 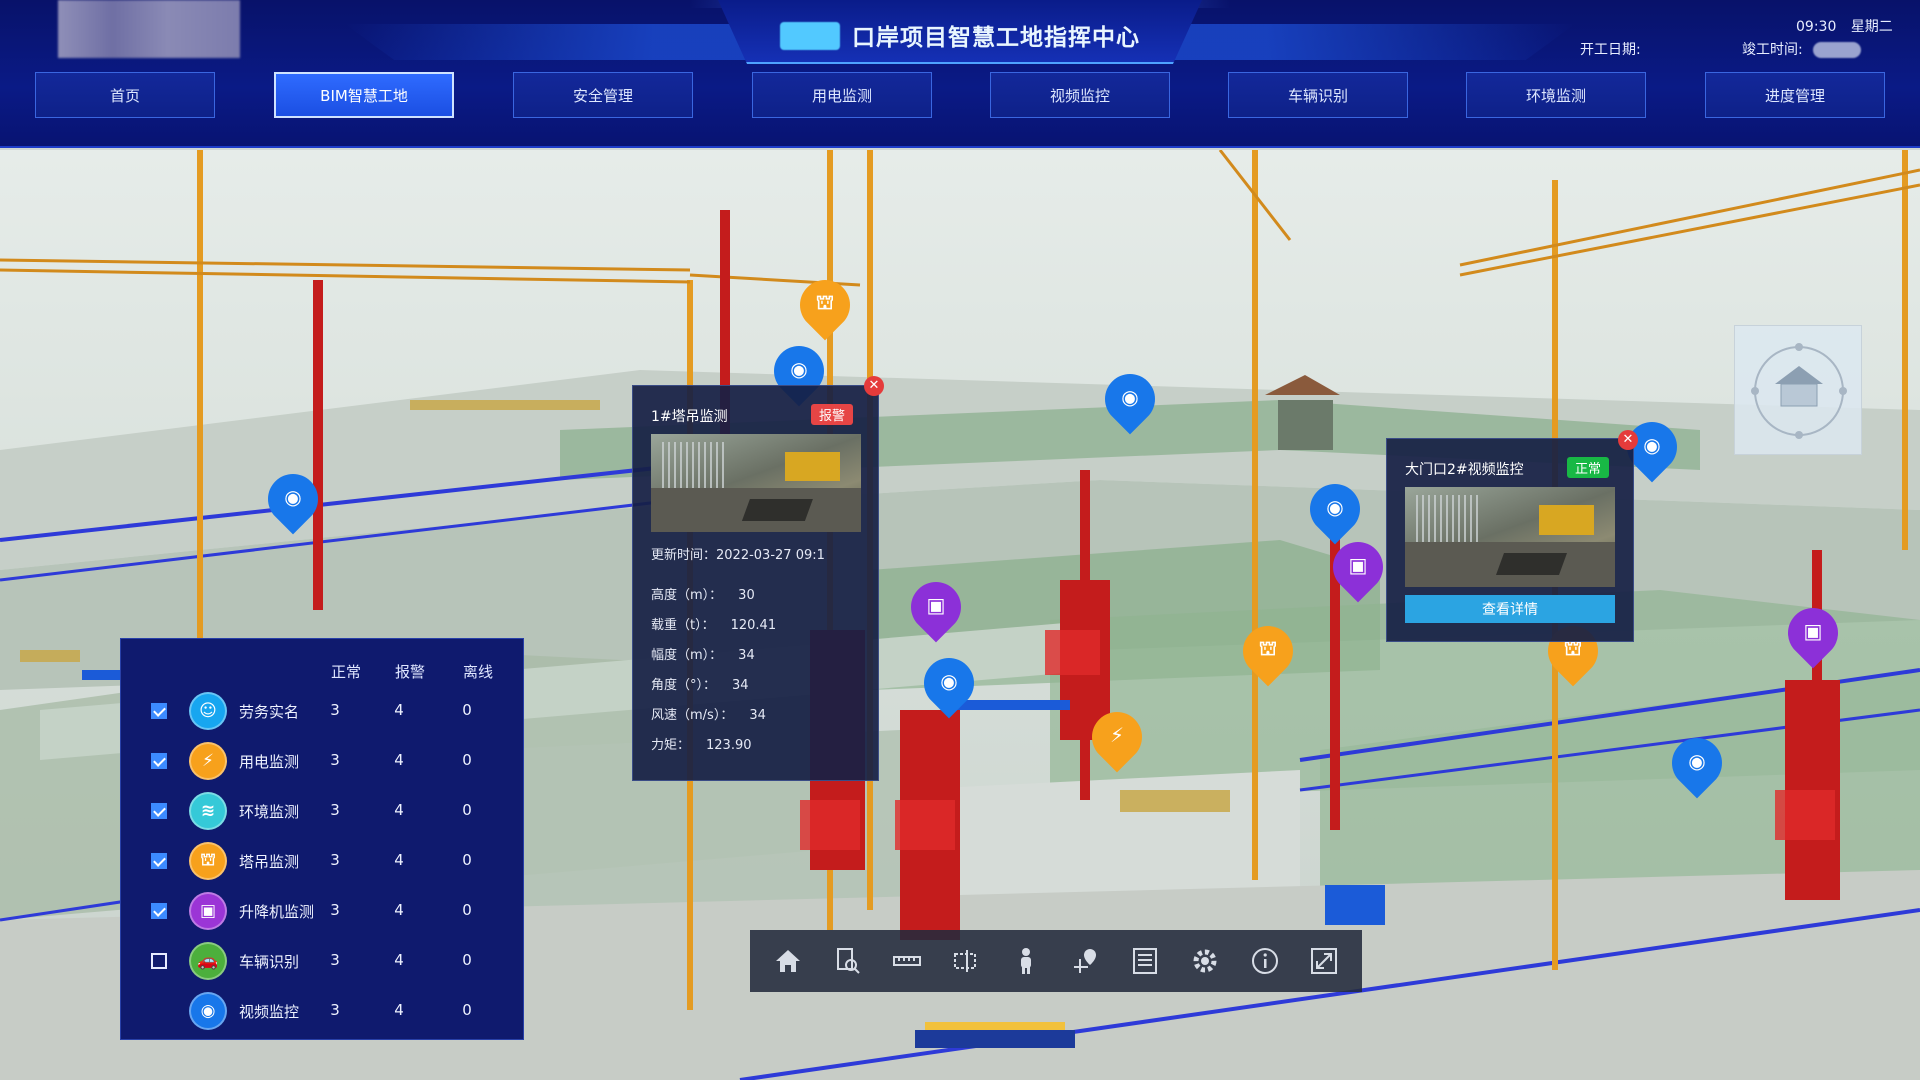 What do you see at coordinates (1086, 961) in the screenshot?
I see `location-icon` at bounding box center [1086, 961].